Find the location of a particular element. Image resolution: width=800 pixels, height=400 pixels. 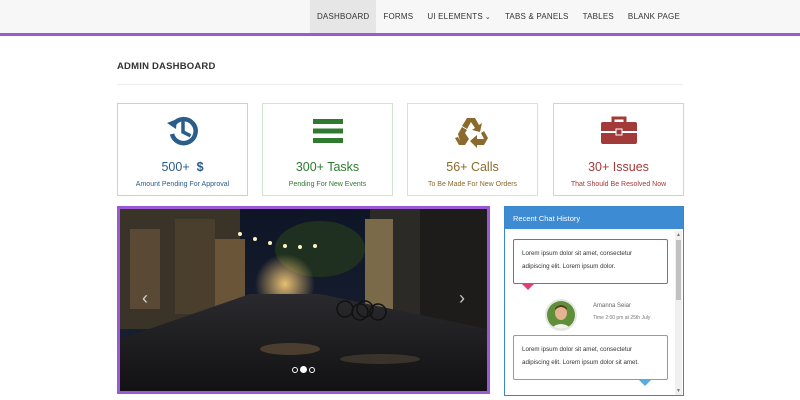

chat-timestamp: Time 2:00 pm at 25th July is located at coordinates (622, 318).